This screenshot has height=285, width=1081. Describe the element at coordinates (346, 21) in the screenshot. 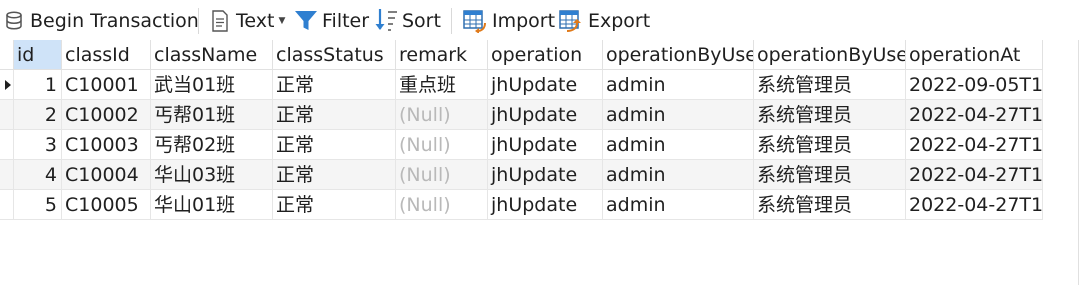

I see `filter-label: Filter` at that location.